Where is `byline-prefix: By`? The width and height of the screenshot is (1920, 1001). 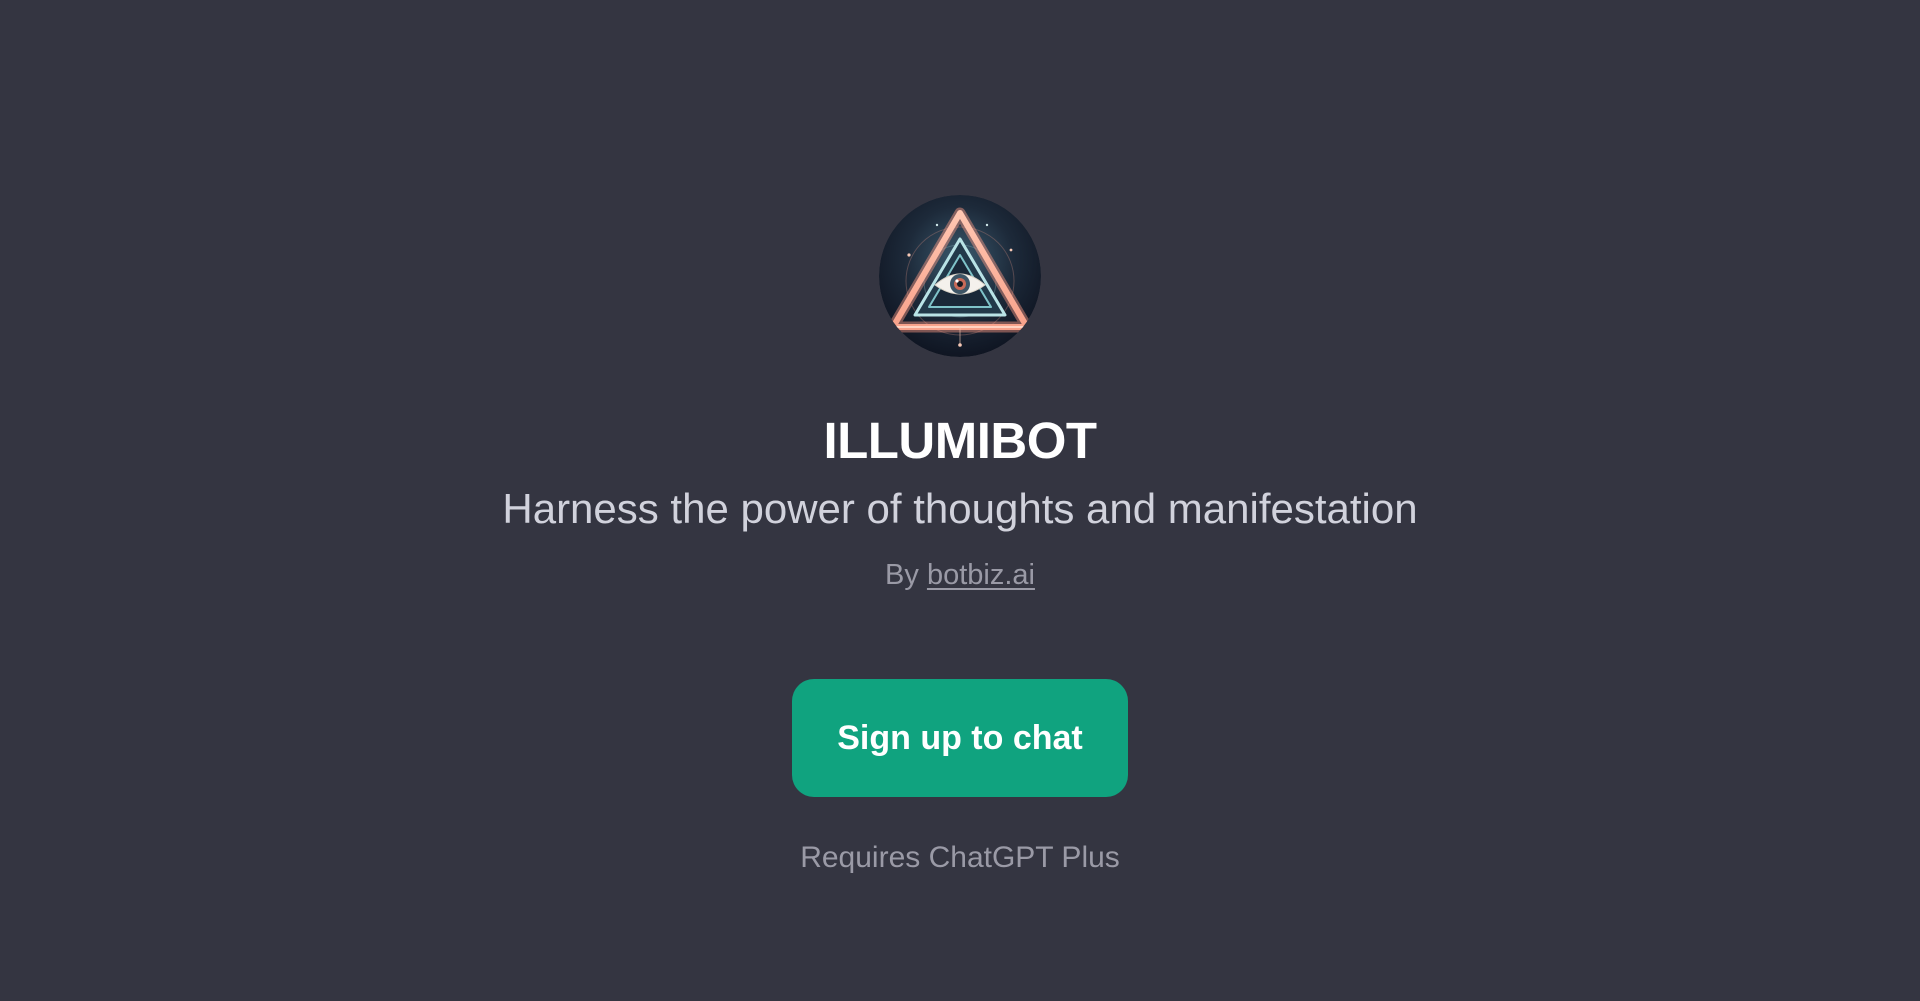
byline-prefix: By is located at coordinates (906, 575).